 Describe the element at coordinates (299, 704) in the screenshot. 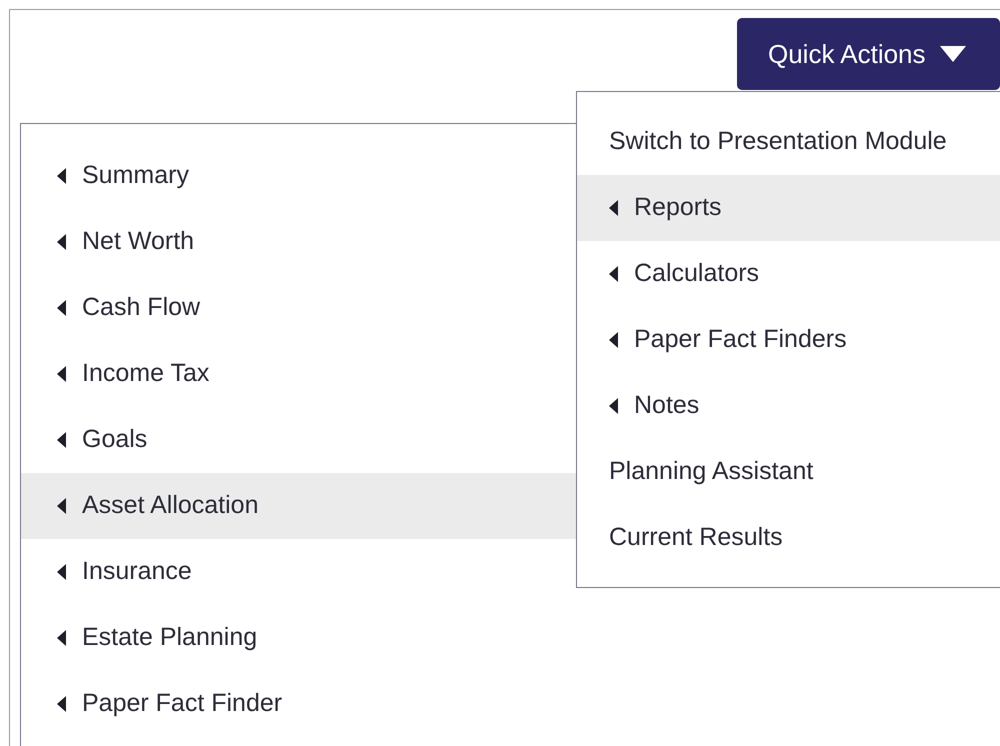

I see `menu-item: Paper Fact Finder` at that location.